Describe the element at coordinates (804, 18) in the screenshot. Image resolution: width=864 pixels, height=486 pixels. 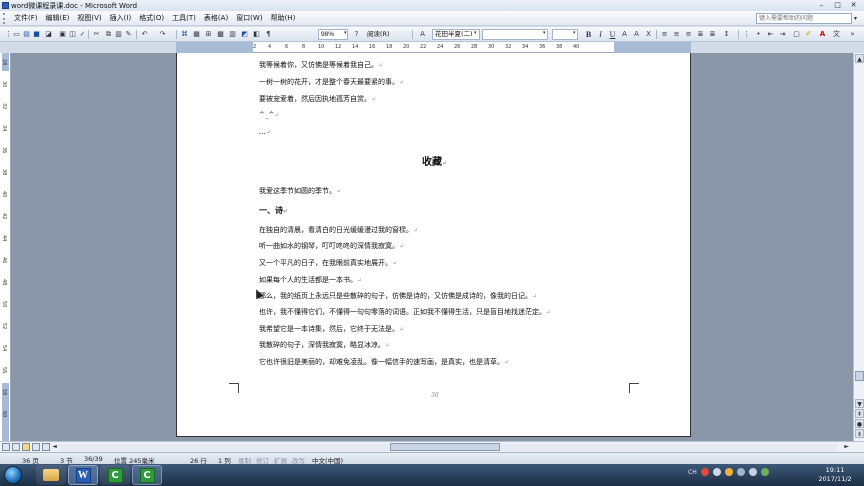
I see `help-search-input` at that location.